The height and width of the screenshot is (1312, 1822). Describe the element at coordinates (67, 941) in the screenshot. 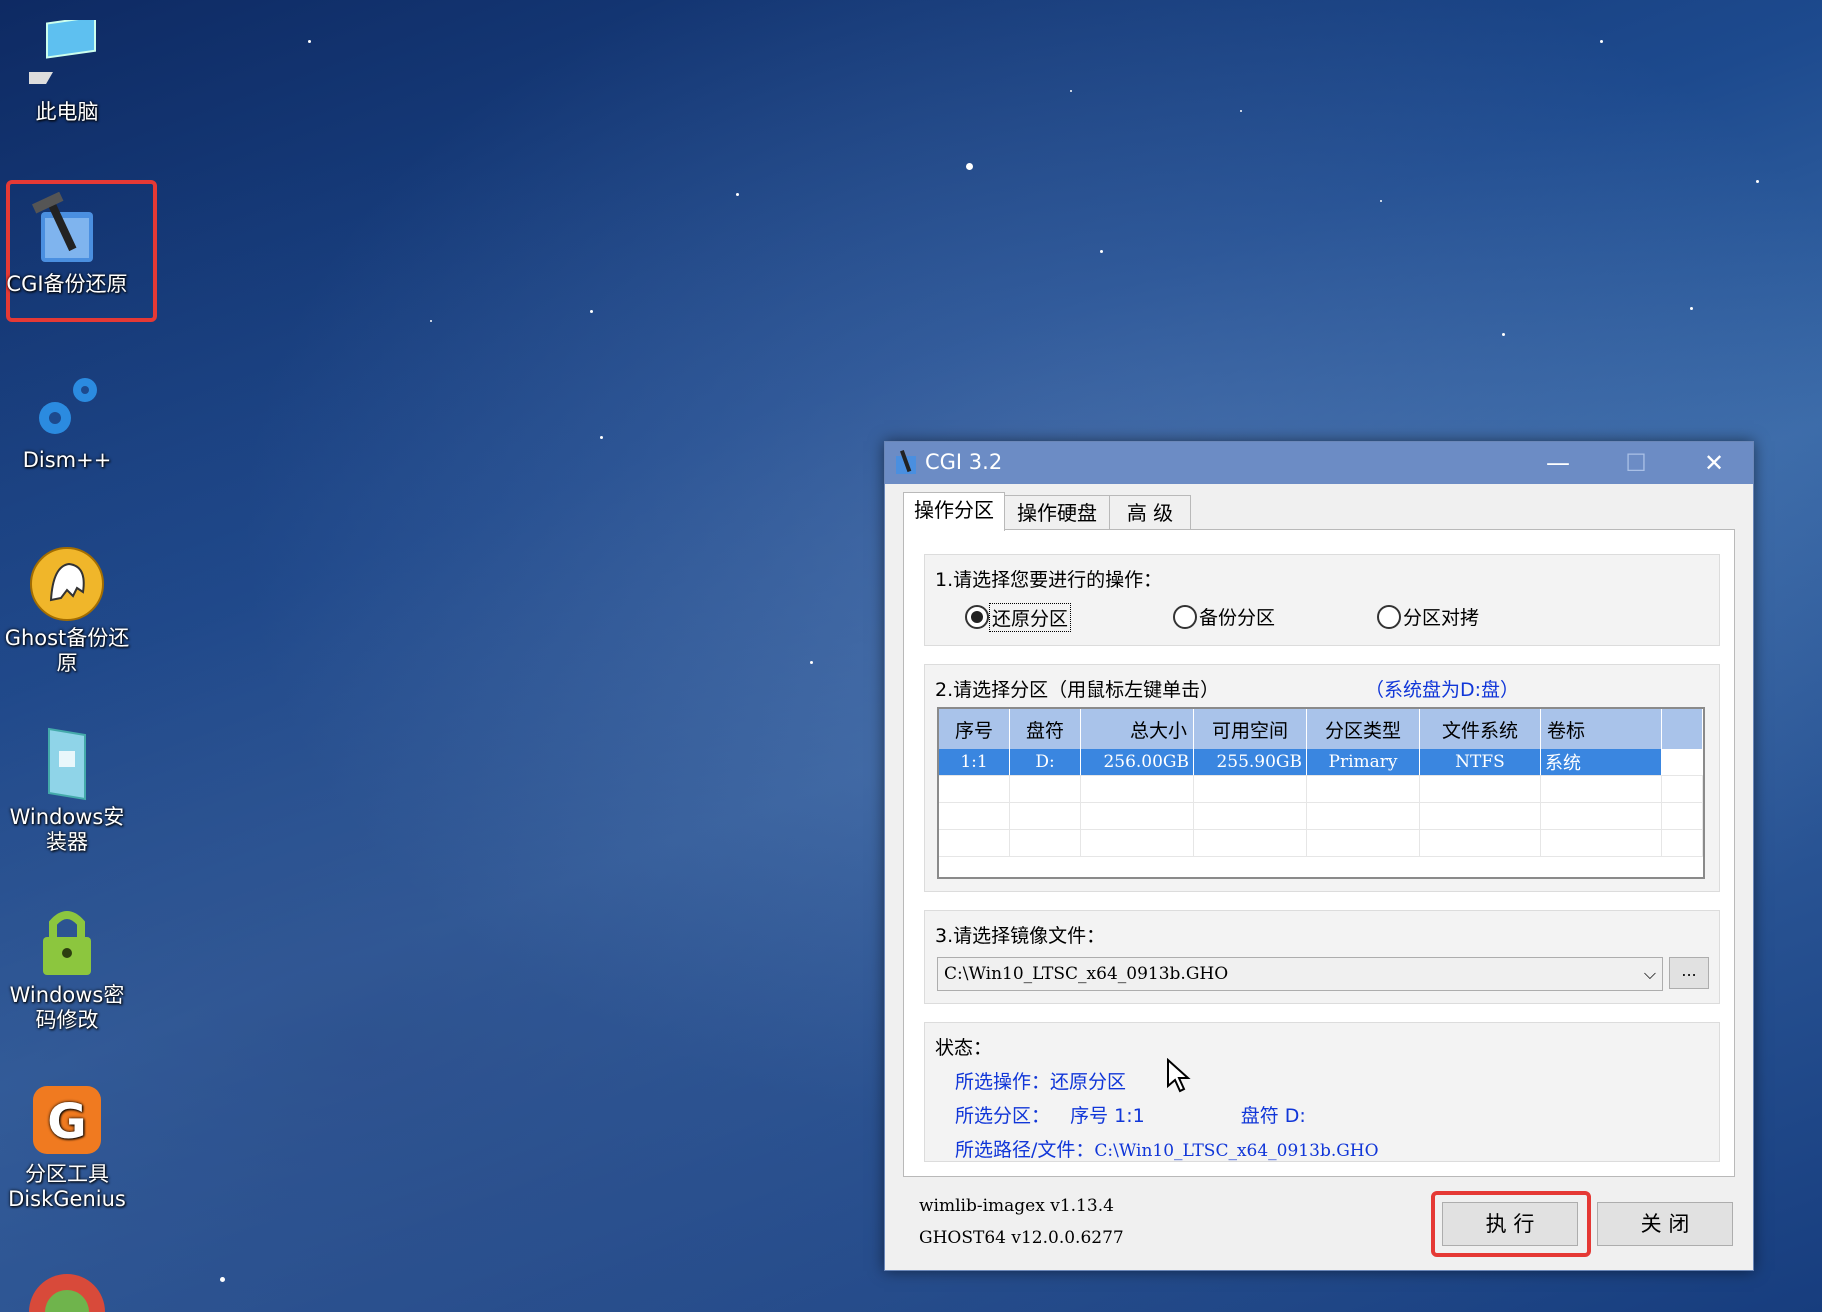

I see `padlock-icon` at that location.